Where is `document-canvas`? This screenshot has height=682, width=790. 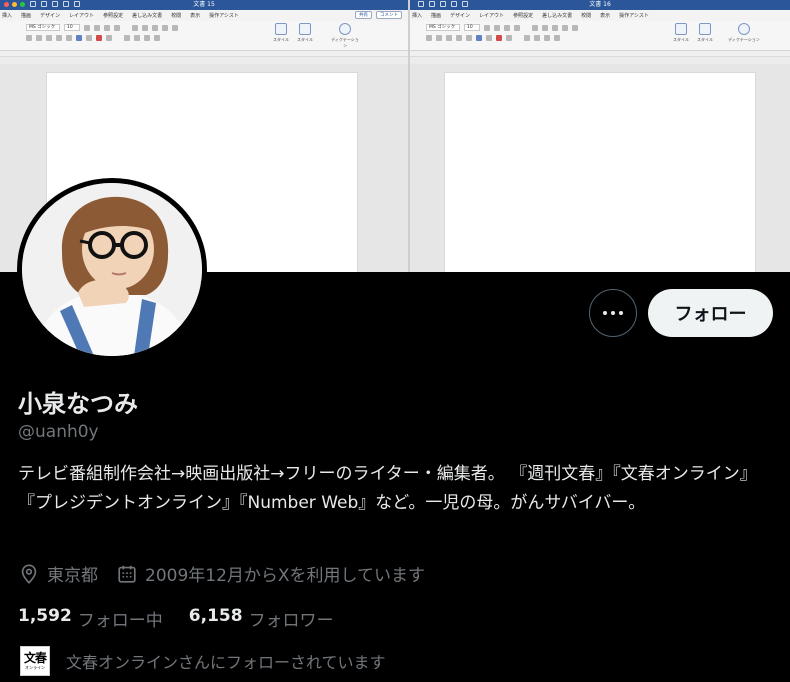
document-canvas is located at coordinates (600, 168).